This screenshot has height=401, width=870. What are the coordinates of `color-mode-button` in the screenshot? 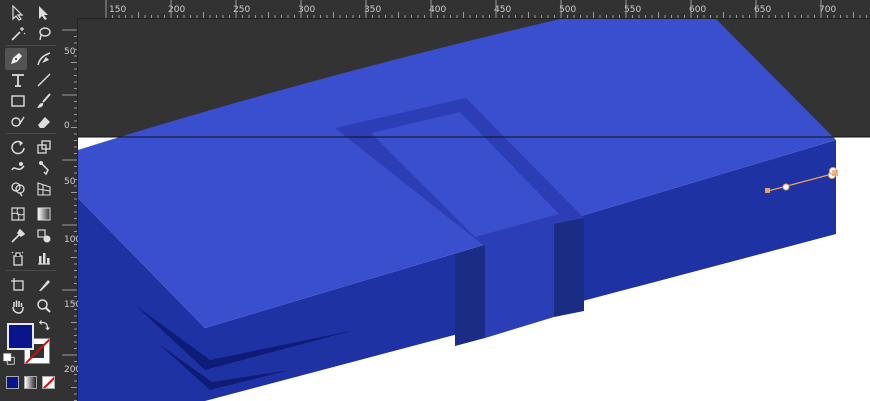 It's located at (12, 382).